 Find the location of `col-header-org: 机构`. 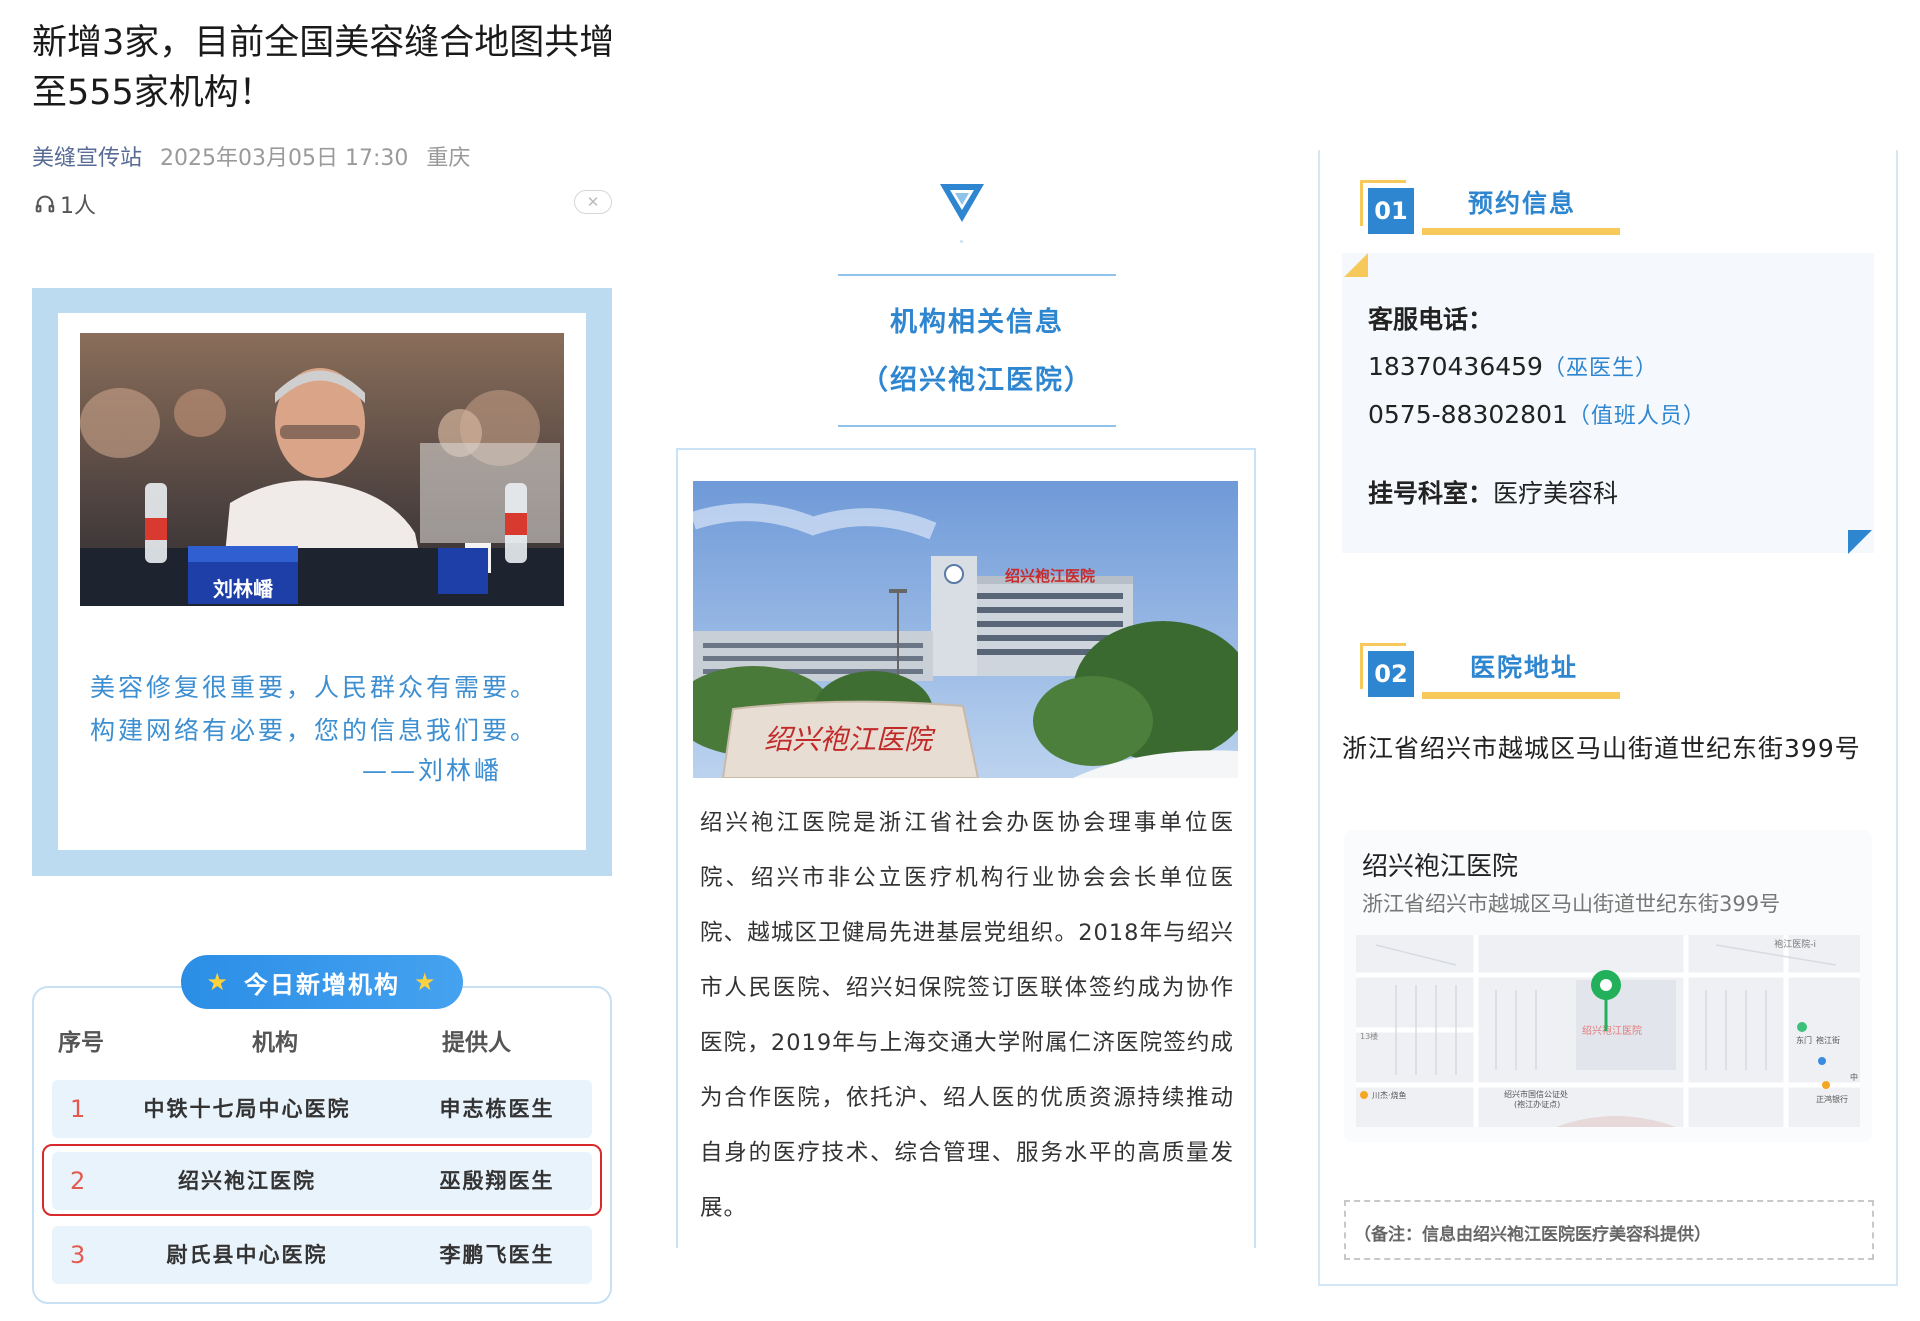

col-header-org: 机构 is located at coordinates (275, 1043).